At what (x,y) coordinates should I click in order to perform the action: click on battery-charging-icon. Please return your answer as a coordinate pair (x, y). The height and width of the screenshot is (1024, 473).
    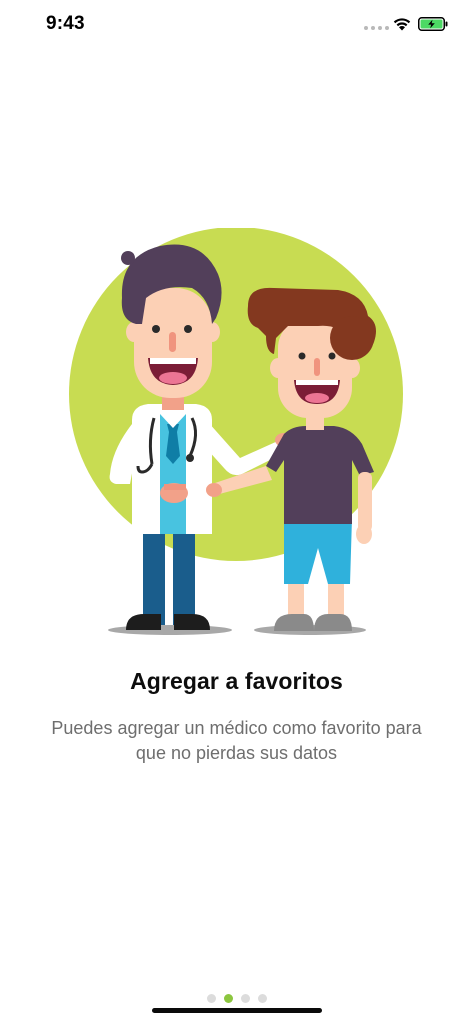
    Looking at the image, I should click on (433, 24).